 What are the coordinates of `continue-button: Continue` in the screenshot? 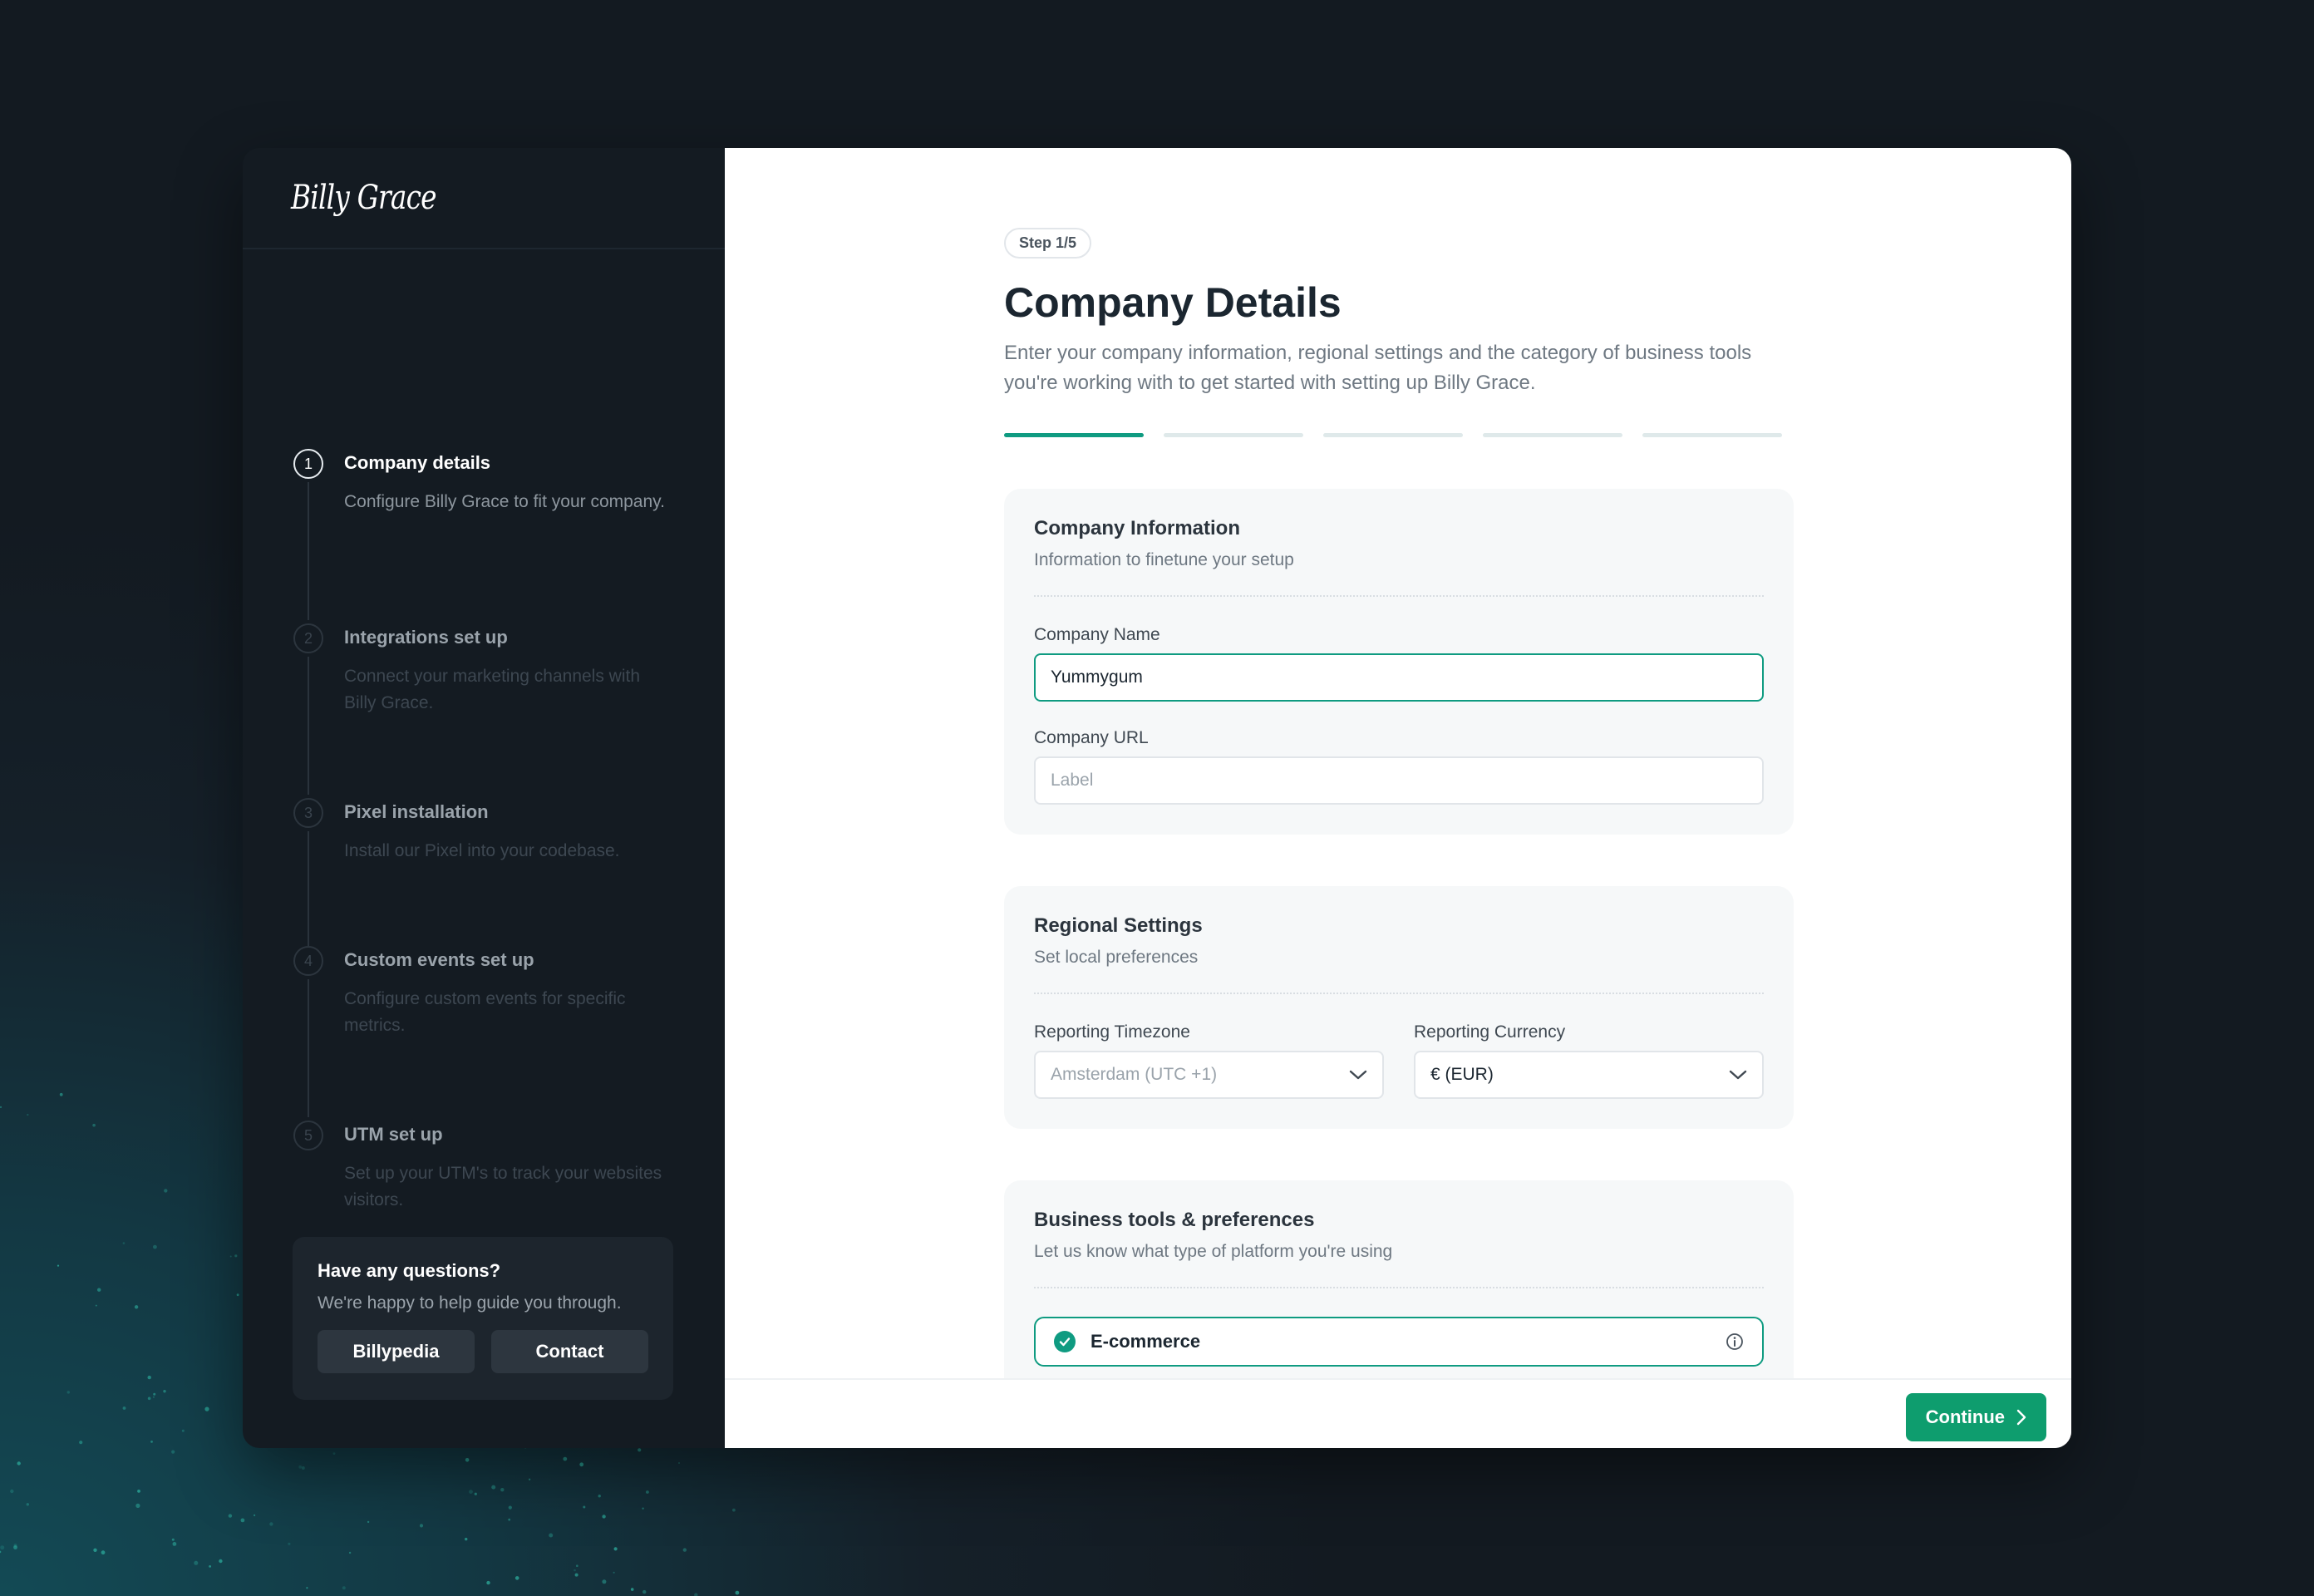 It's located at (1975, 1417).